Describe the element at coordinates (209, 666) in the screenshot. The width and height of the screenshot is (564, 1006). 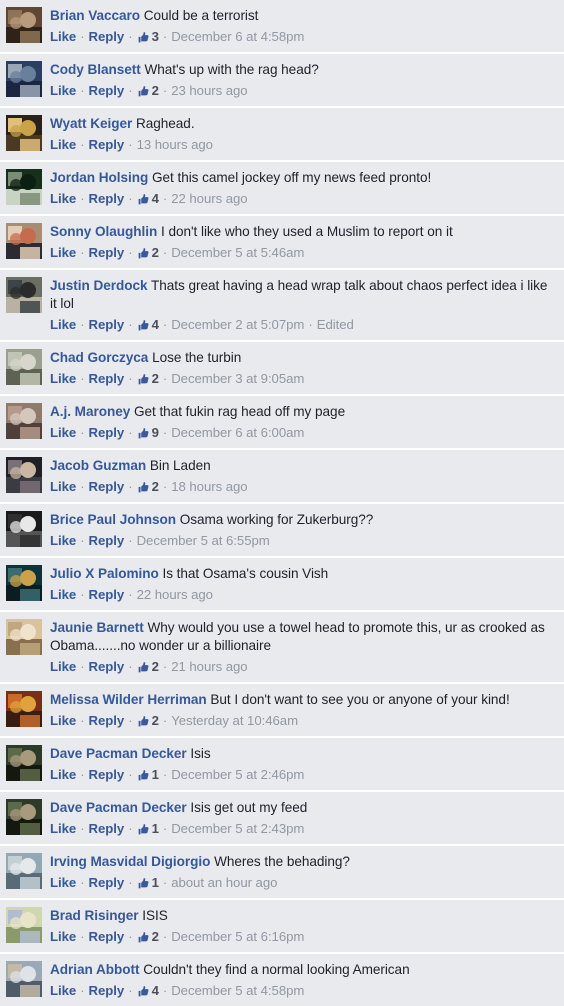
I see `comment-timestamp: 21 hours ago` at that location.